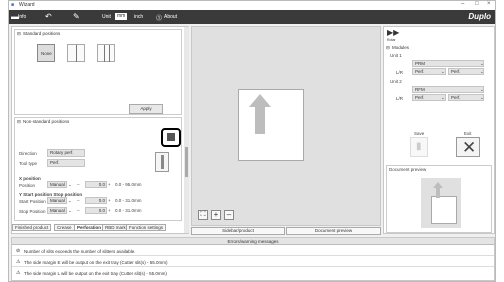 The image size is (504, 282). Describe the element at coordinates (443, 98) in the screenshot. I see `unit2-left-dropdown-icon: ⌄` at that location.